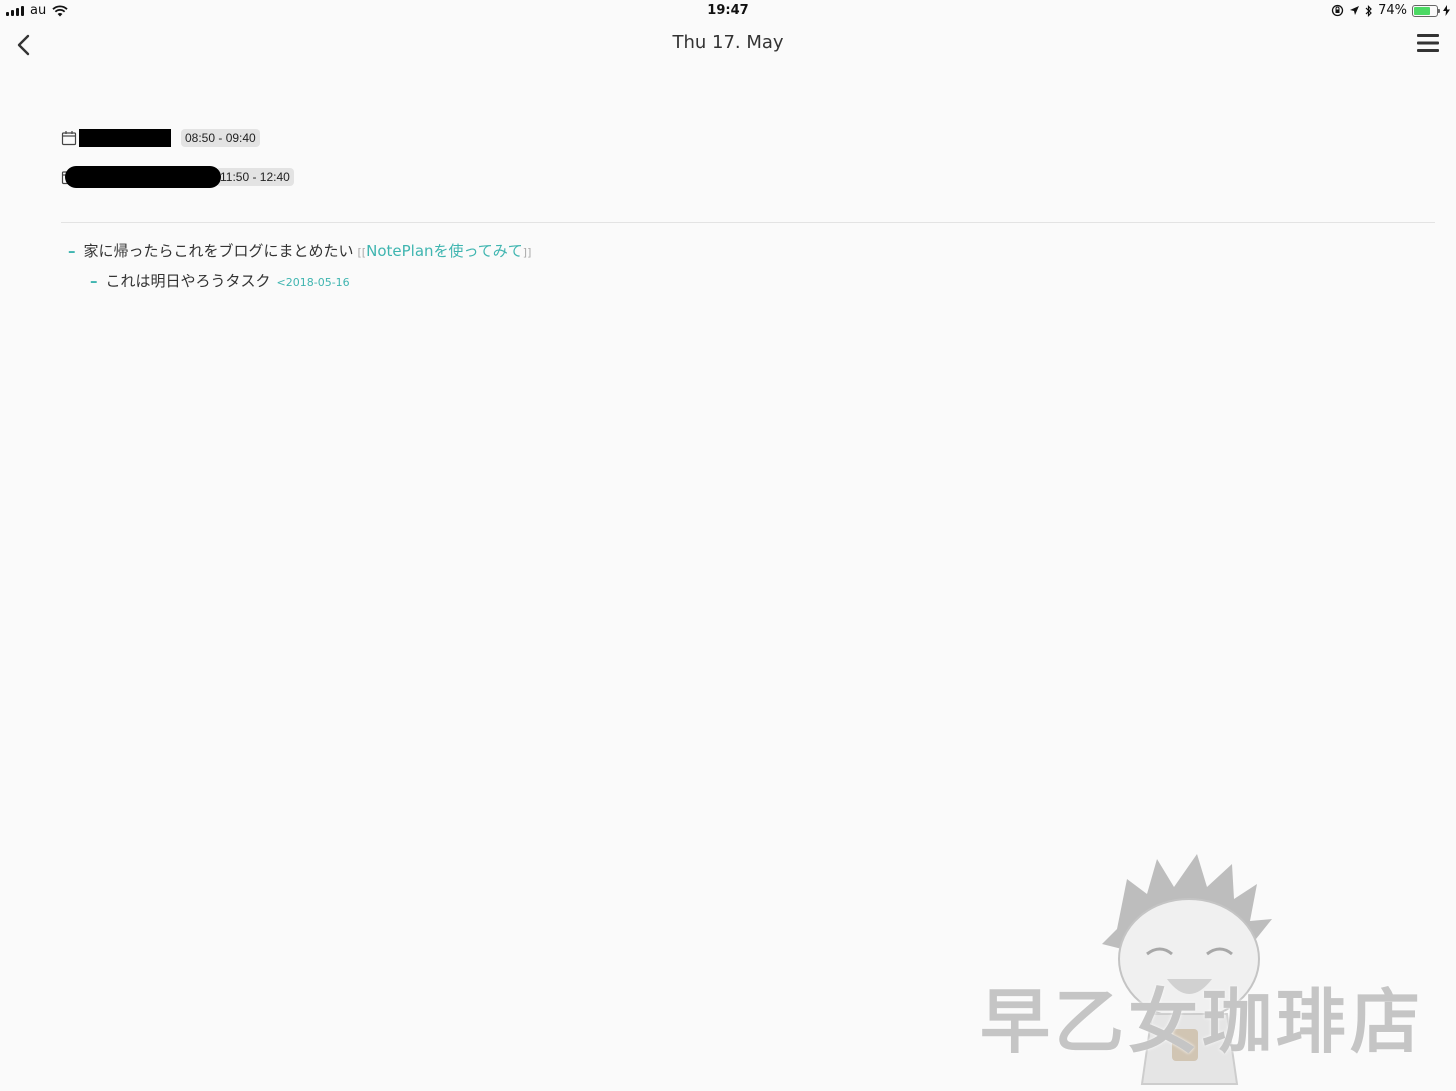  I want to click on watermark-text: 早乙女珈琲店, so click(1202, 1022).